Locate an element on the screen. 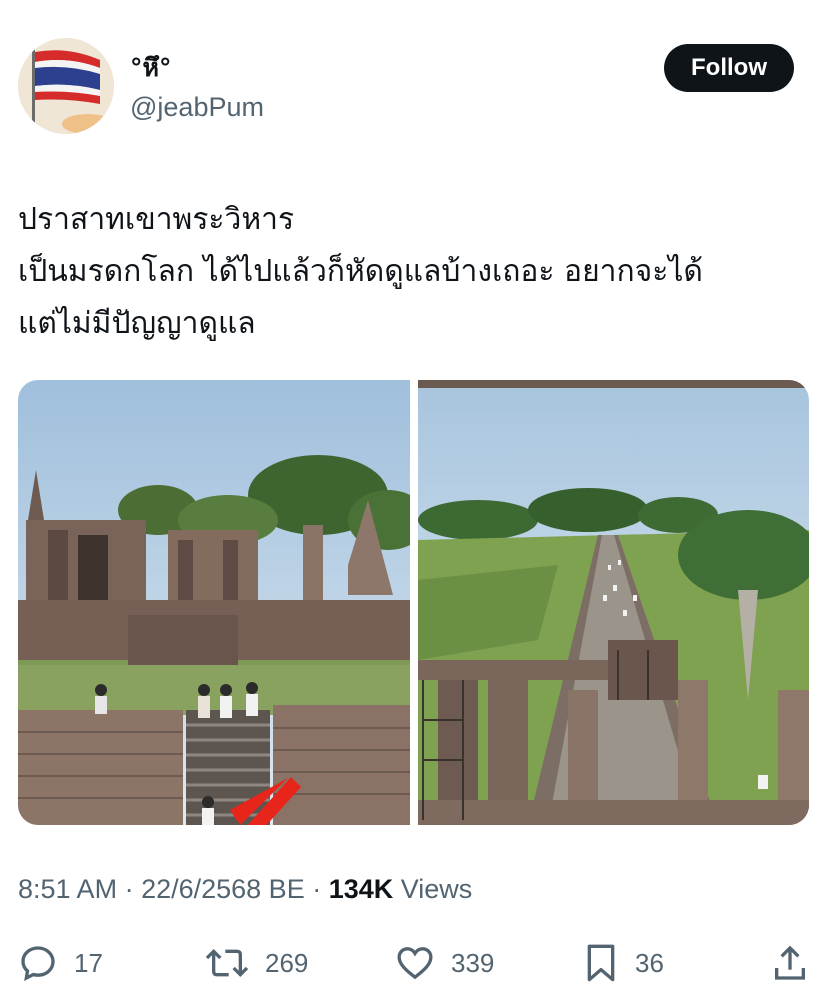  repost-button: 269 is located at coordinates (256, 963).